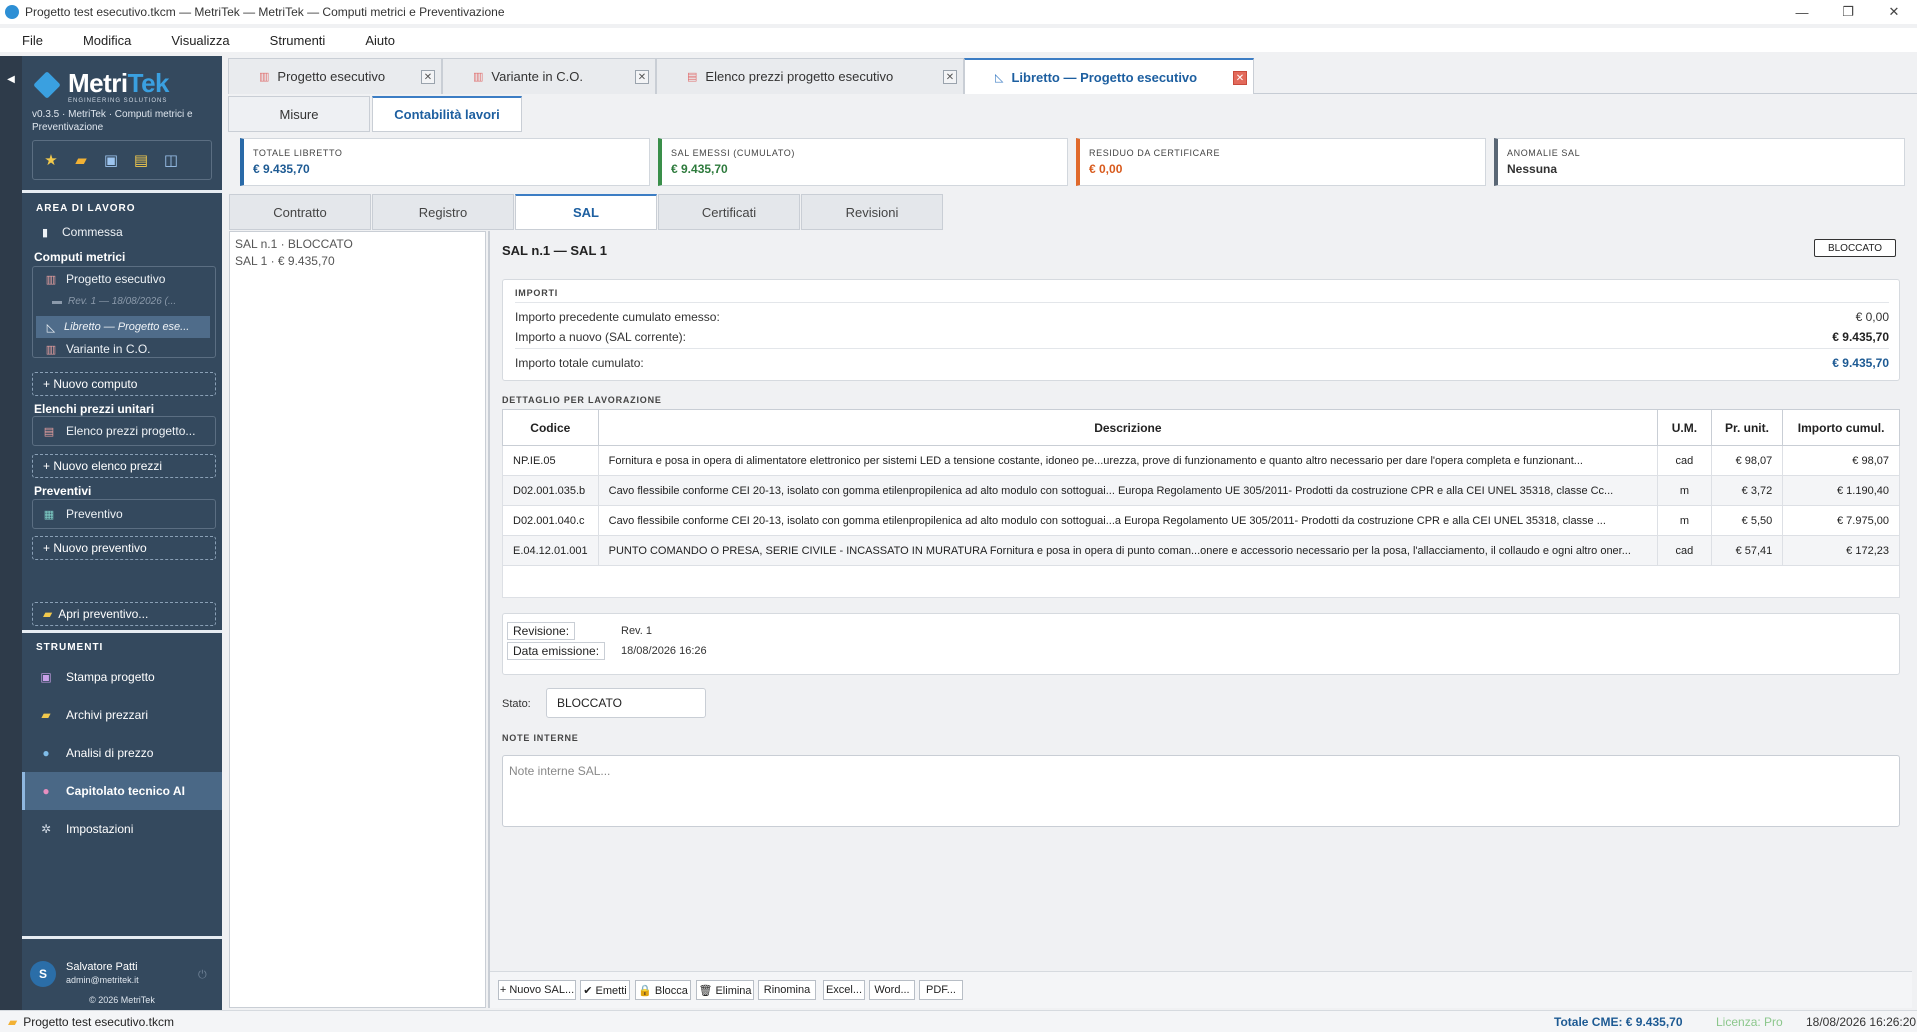 This screenshot has height=1032, width=1917. What do you see at coordinates (300, 212) in the screenshot?
I see `tab-contratto: Contratto` at bounding box center [300, 212].